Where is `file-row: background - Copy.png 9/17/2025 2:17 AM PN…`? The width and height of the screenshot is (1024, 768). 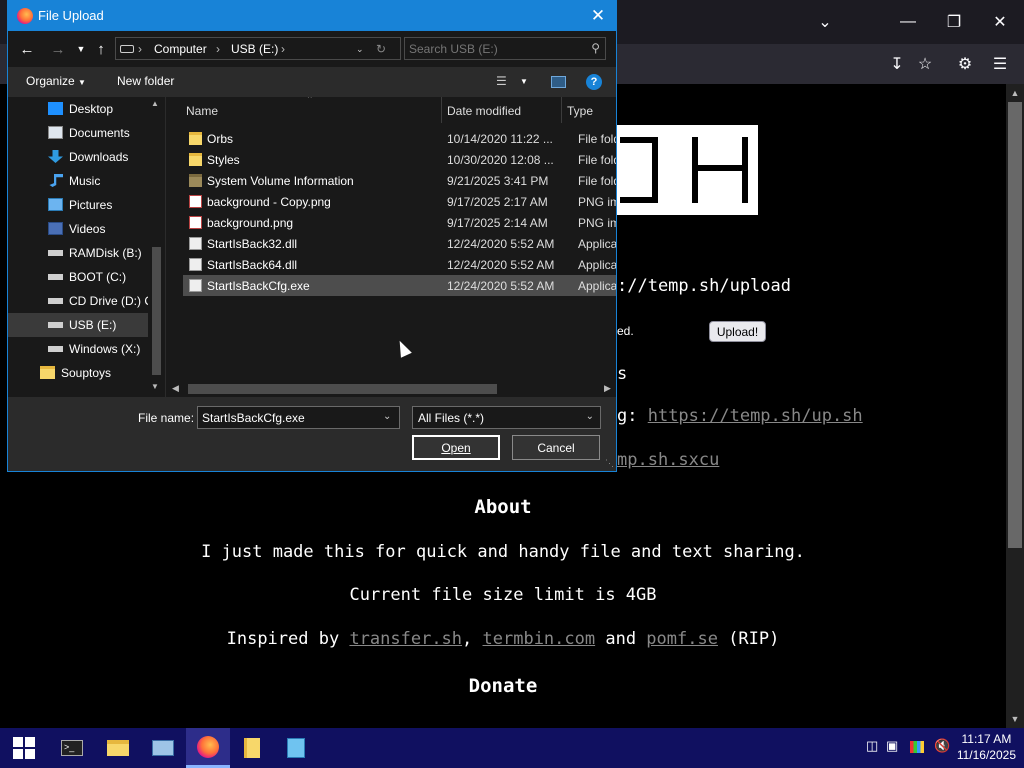
file-row: background - Copy.png 9/17/2025 2:17 AM PN… is located at coordinates (399, 201).